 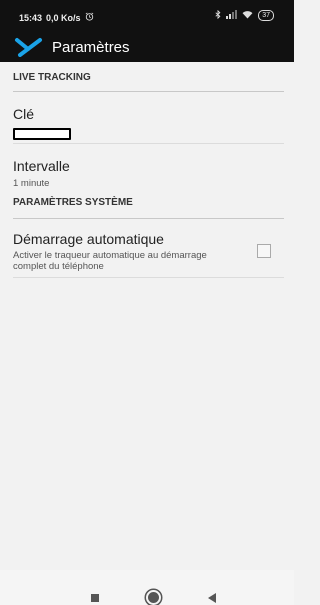 What do you see at coordinates (147, 16) in the screenshot?
I see `status-bar: 15:43 0,0 Ko/s 37` at bounding box center [147, 16].